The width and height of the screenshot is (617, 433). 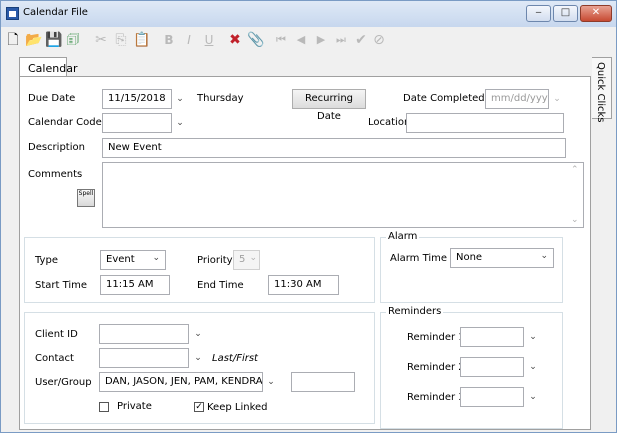 I want to click on keep-linked-checkbox: ✓, so click(x=199, y=407).